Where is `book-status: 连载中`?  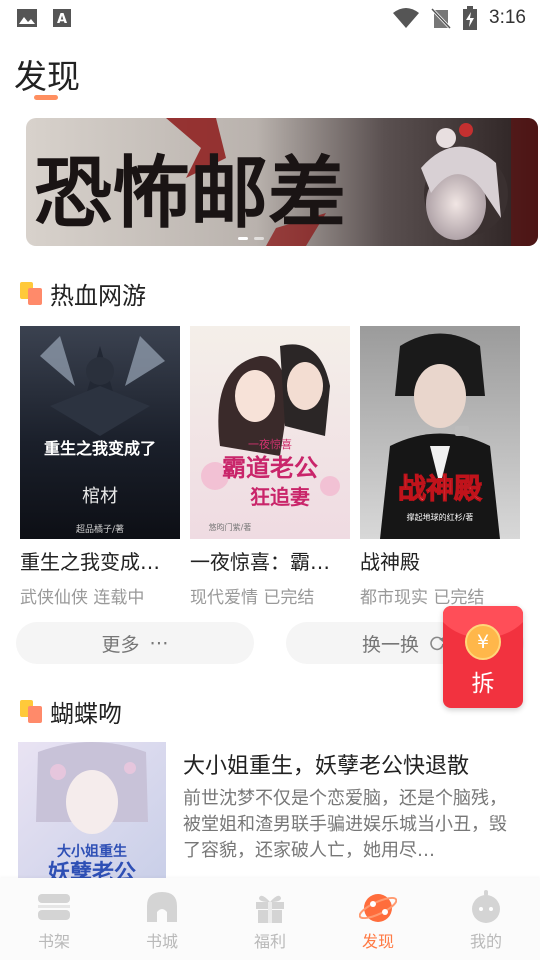
book-status: 连载中 is located at coordinates (119, 598).